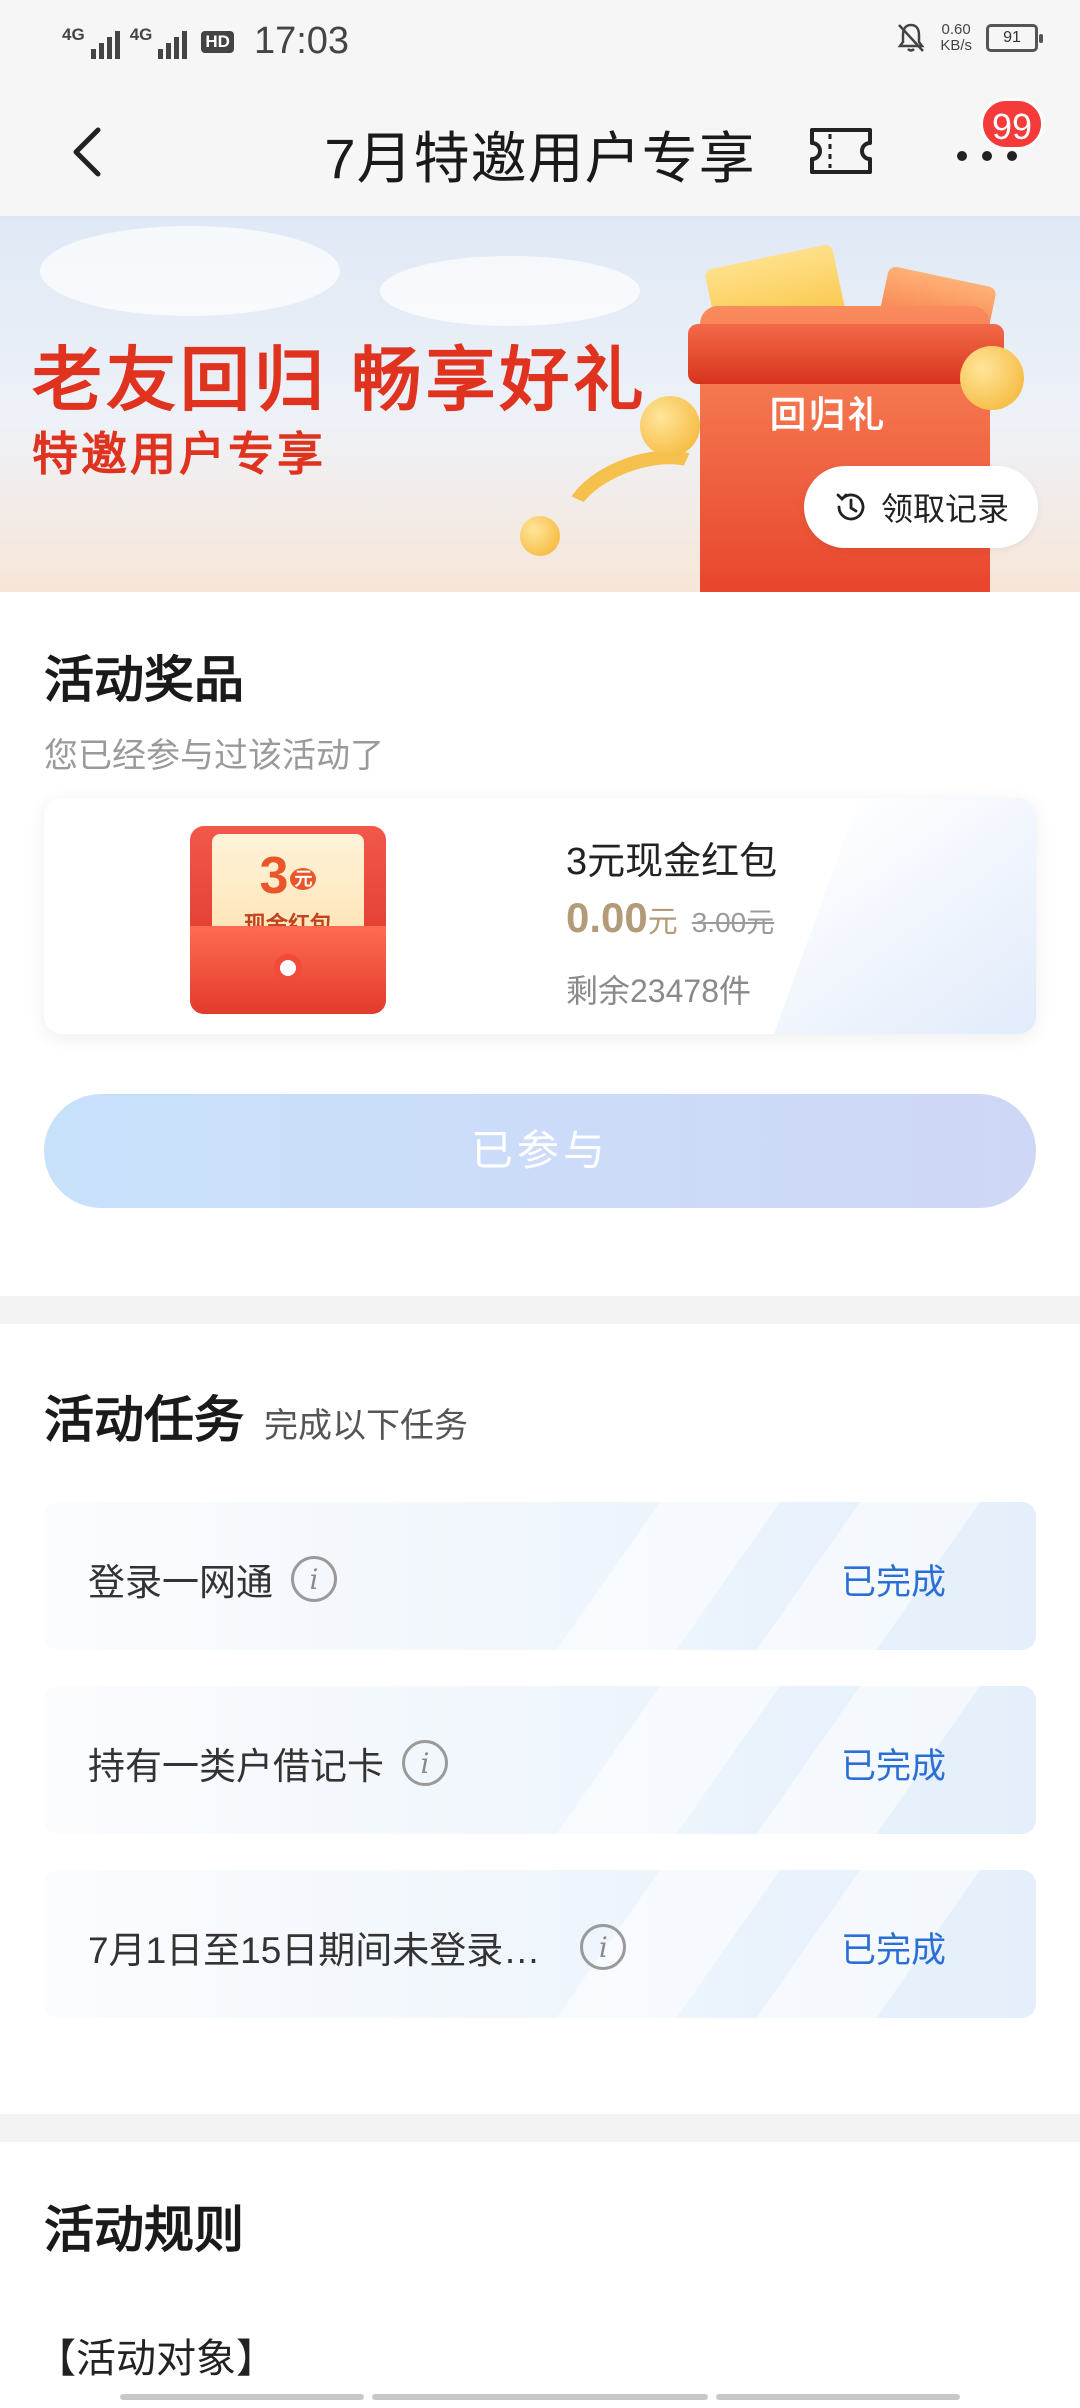 This screenshot has height=2408, width=1080. I want to click on price-now: 0.00, so click(607, 917).